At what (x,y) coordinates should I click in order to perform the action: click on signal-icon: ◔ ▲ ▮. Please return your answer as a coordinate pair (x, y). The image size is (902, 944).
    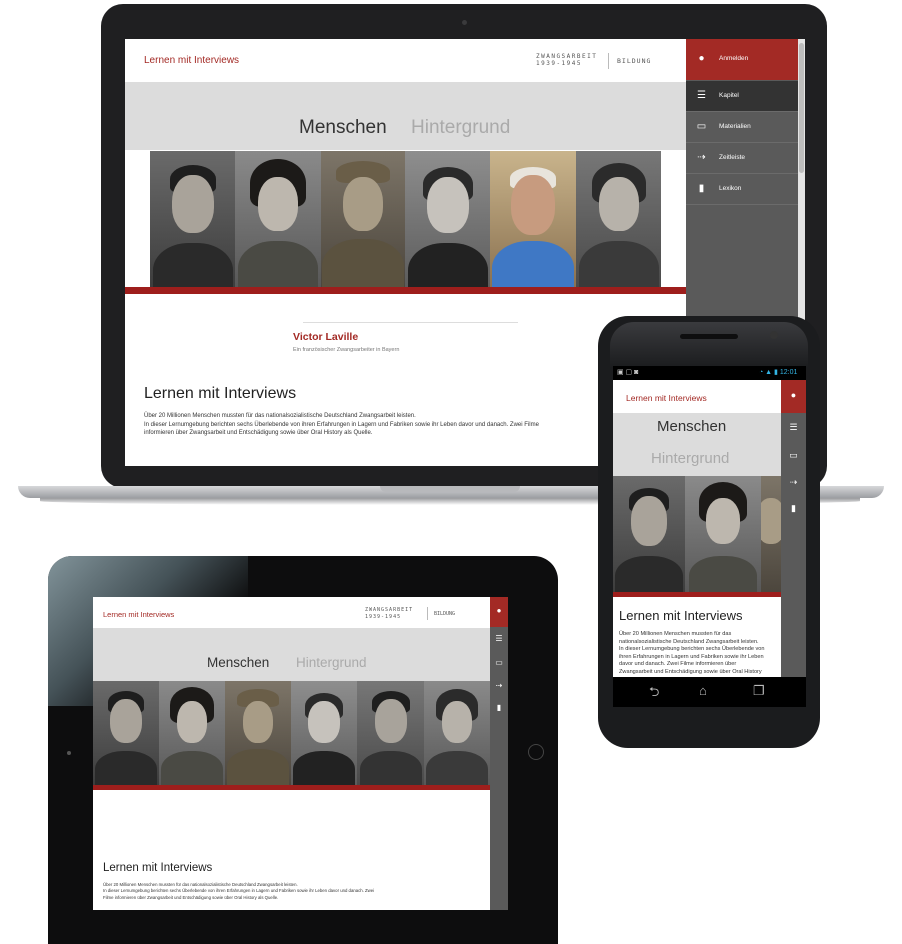
    Looking at the image, I should click on (769, 372).